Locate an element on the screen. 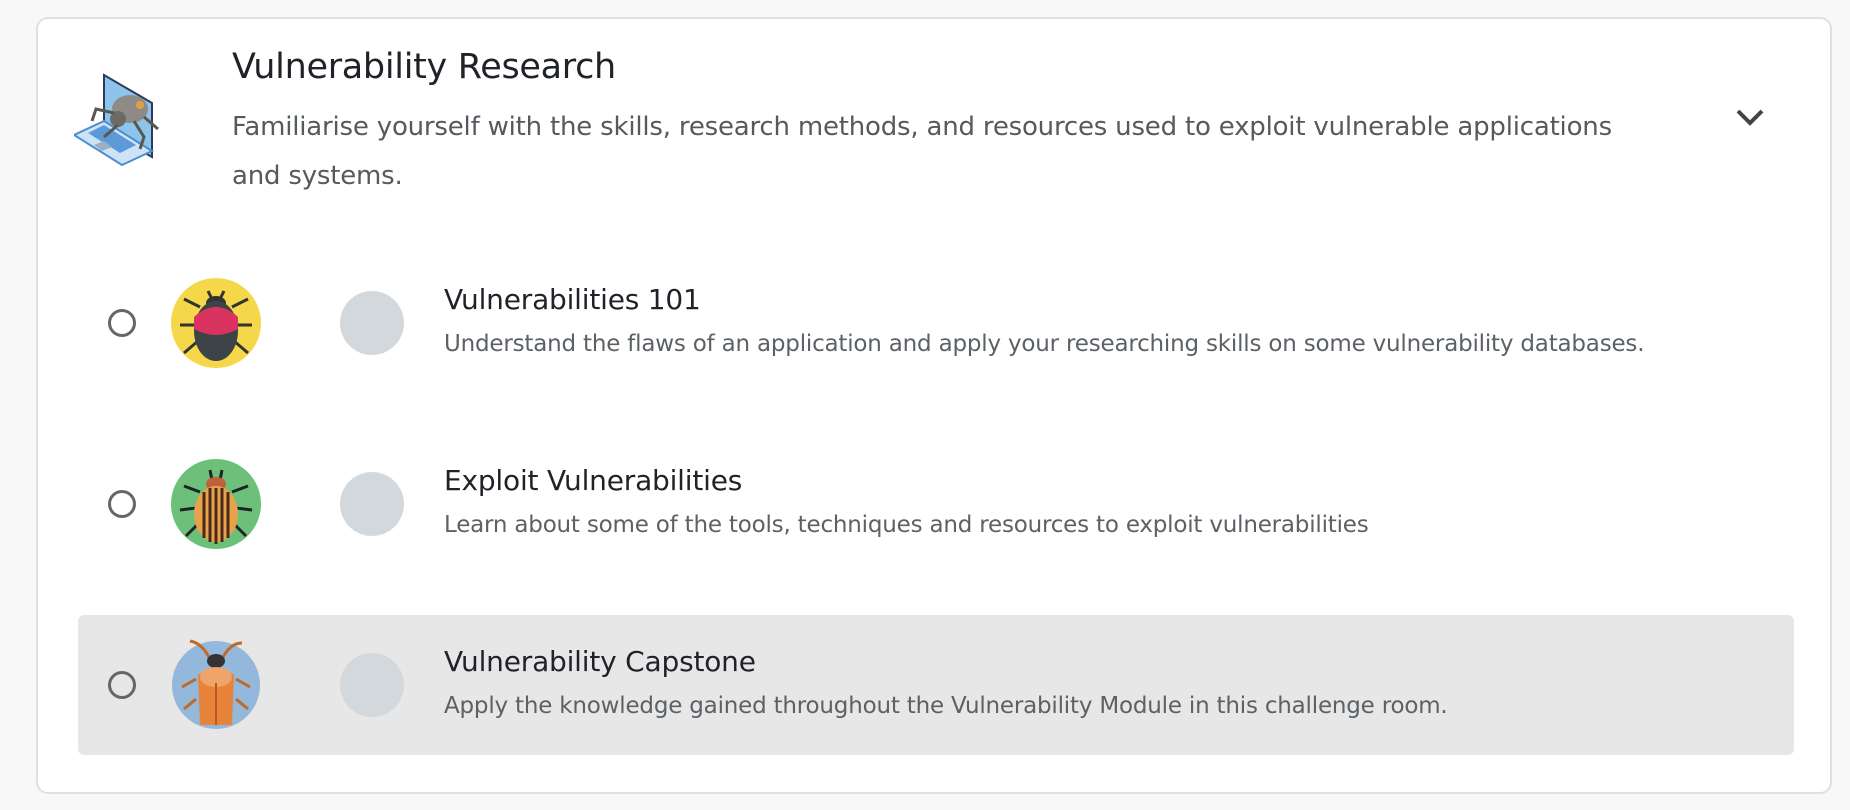  room-title: Vulnerability Capstone is located at coordinates (600, 661).